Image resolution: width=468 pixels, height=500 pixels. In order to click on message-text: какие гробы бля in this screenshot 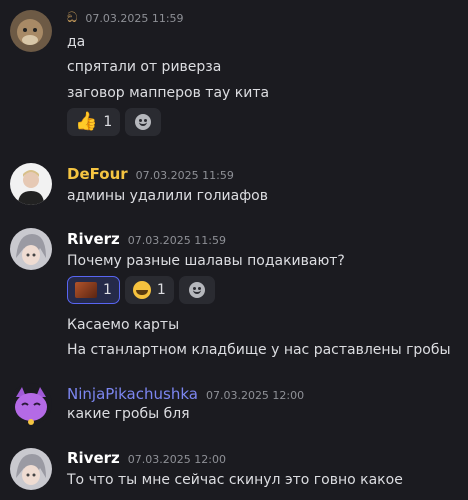, I will do `click(128, 414)`.